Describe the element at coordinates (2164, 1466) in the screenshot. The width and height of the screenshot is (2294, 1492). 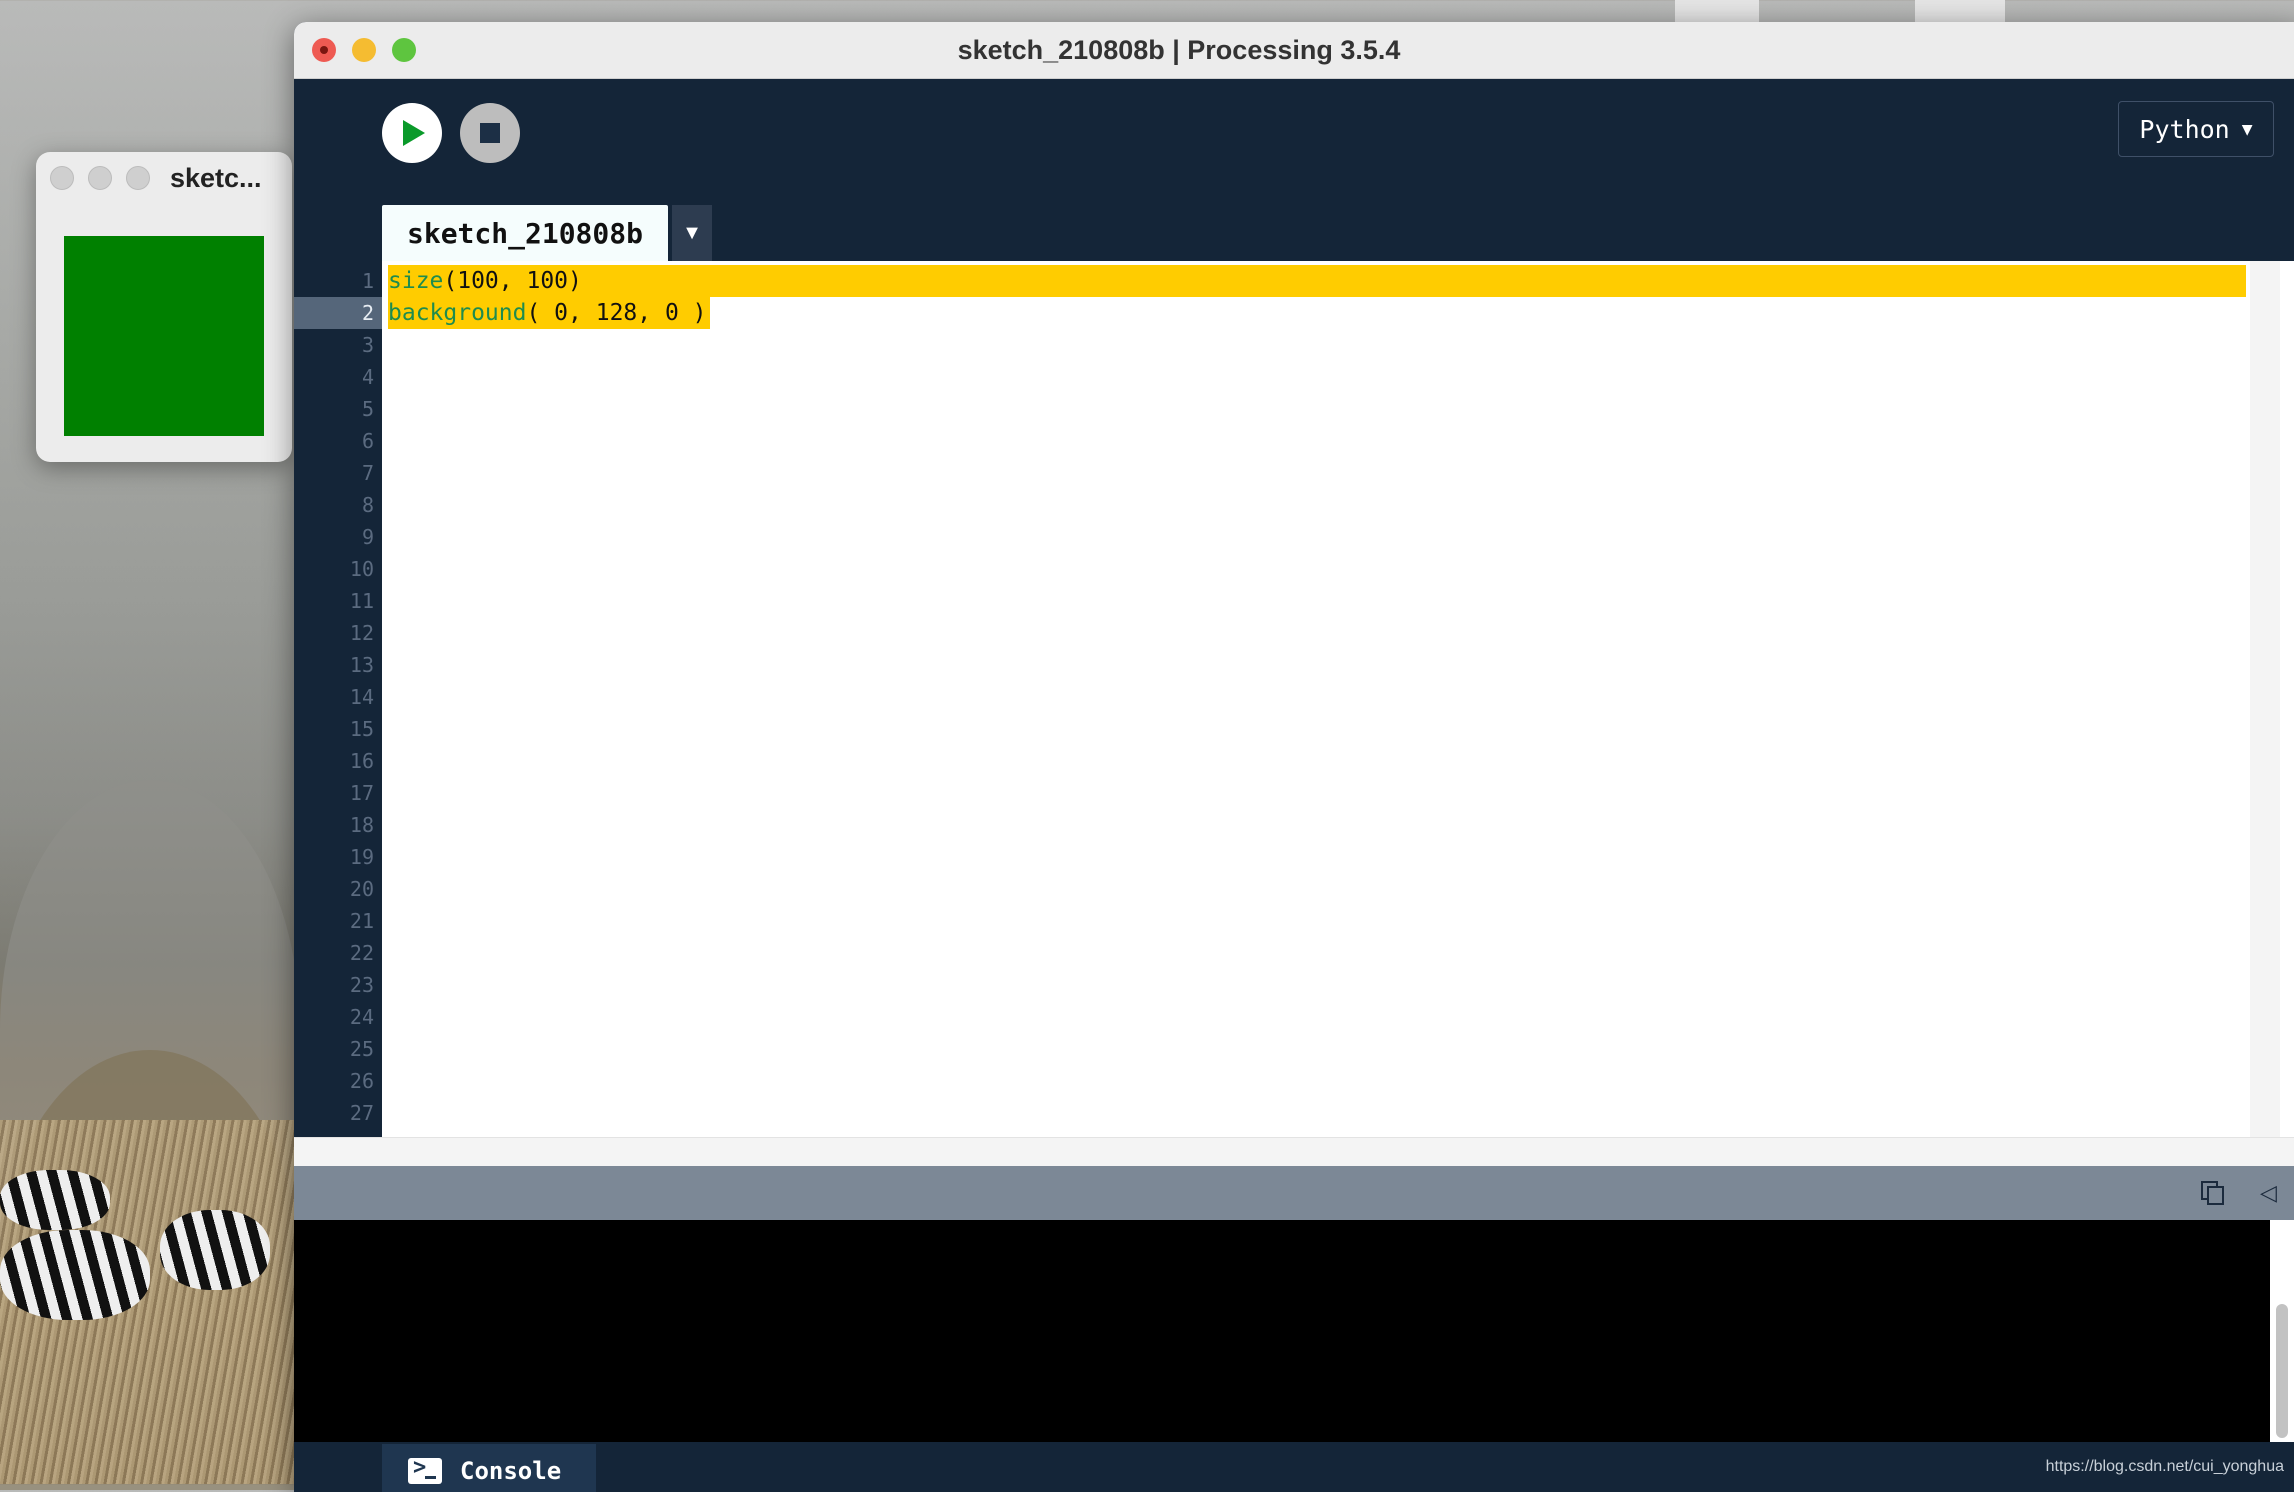
I see `watermark: https://blog.csdn.net/cui_yonghua` at that location.